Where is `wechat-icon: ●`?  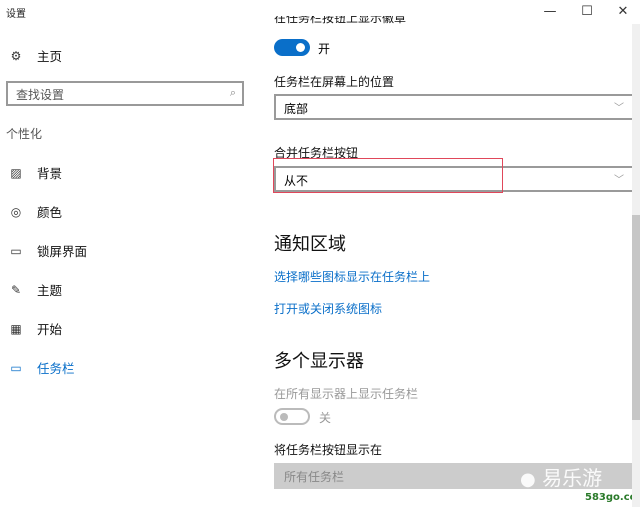 wechat-icon: ● is located at coordinates (528, 479).